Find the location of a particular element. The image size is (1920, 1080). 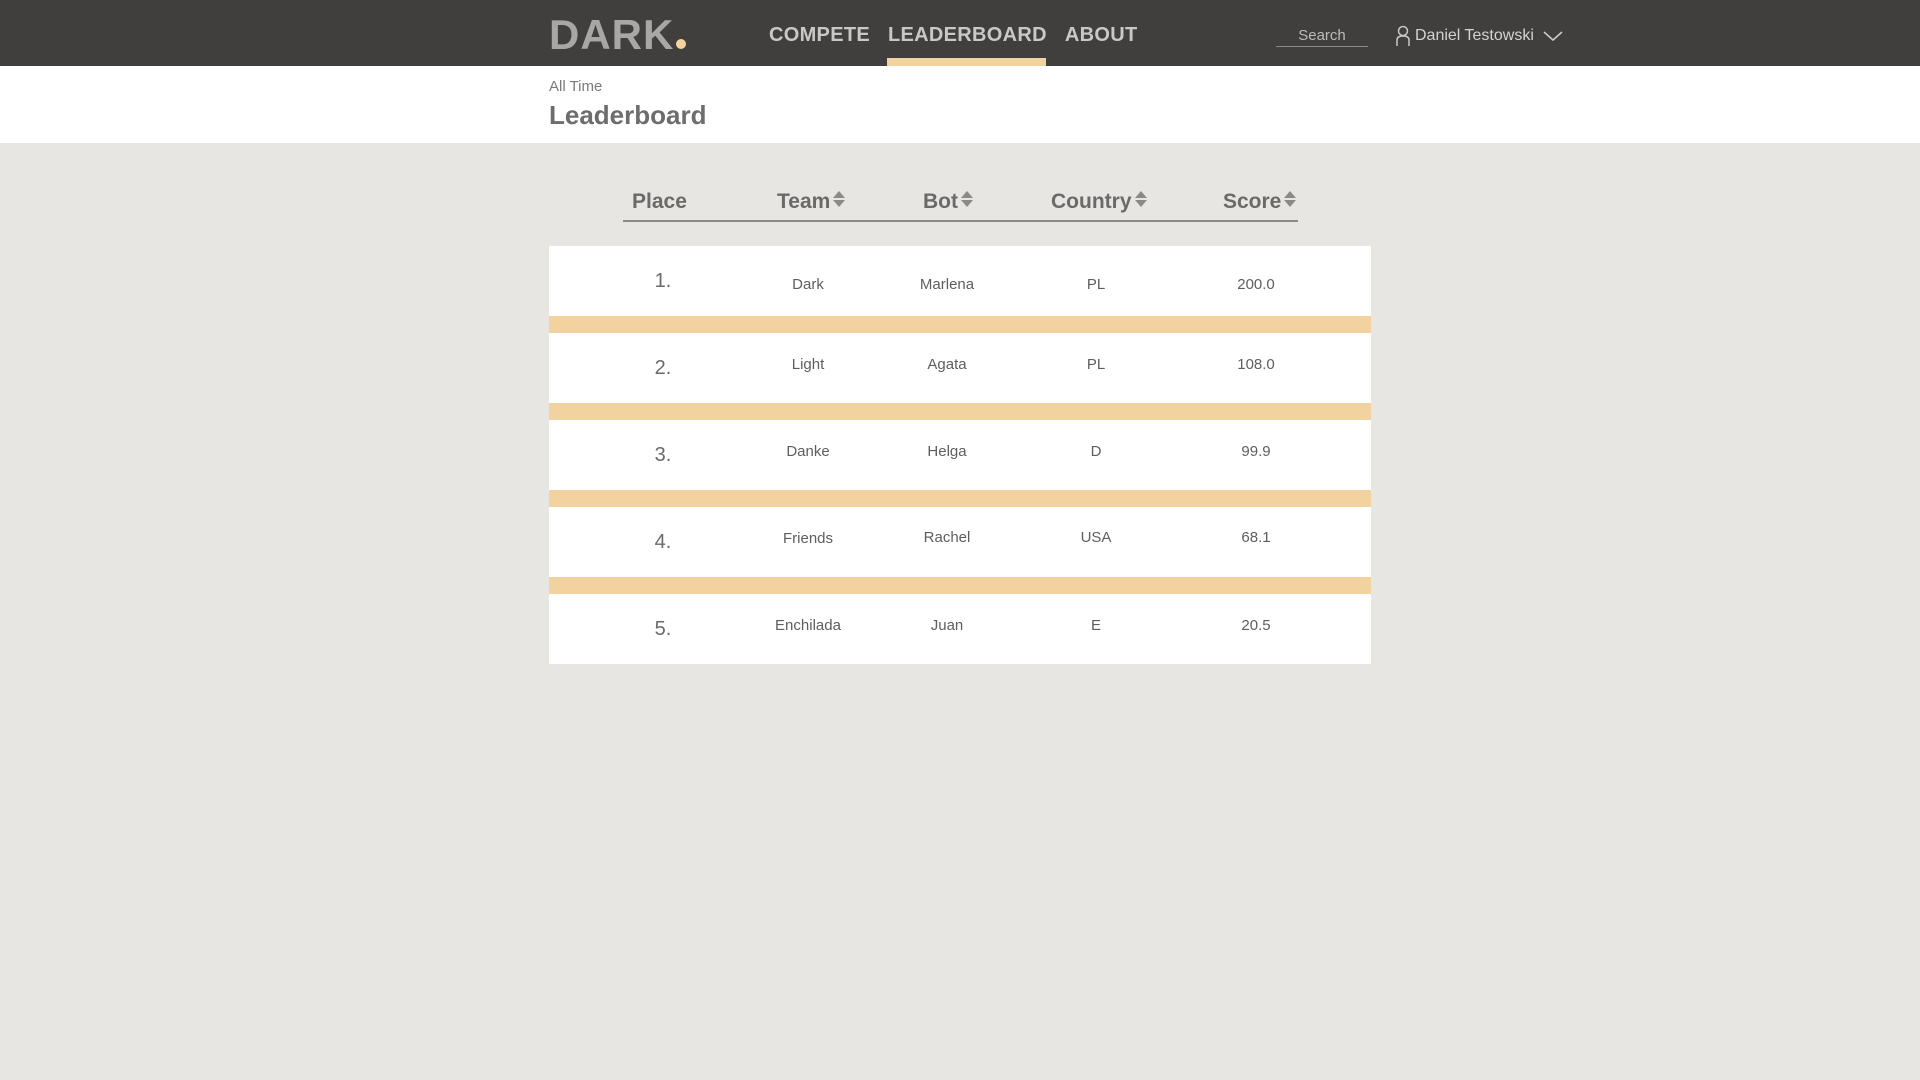

cell-score: 108.0 is located at coordinates (1256, 364).